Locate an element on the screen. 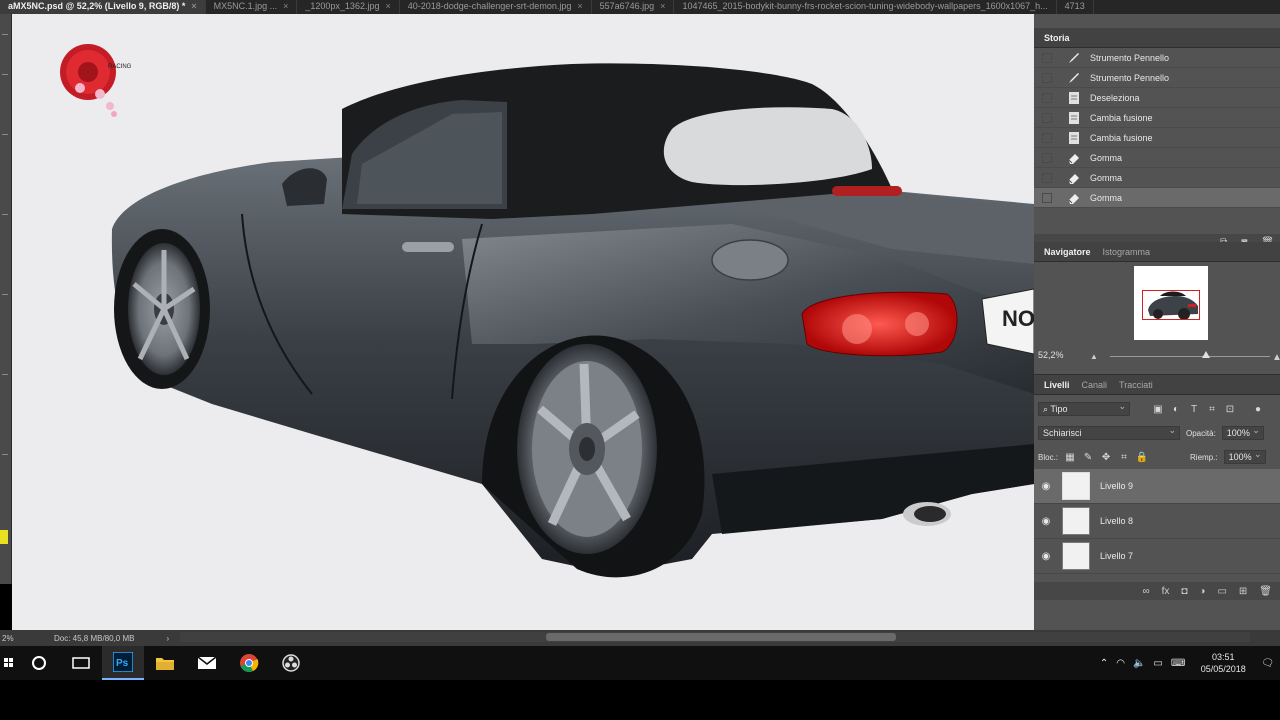  navigator-zoom-knob is located at coordinates (1206, 354).